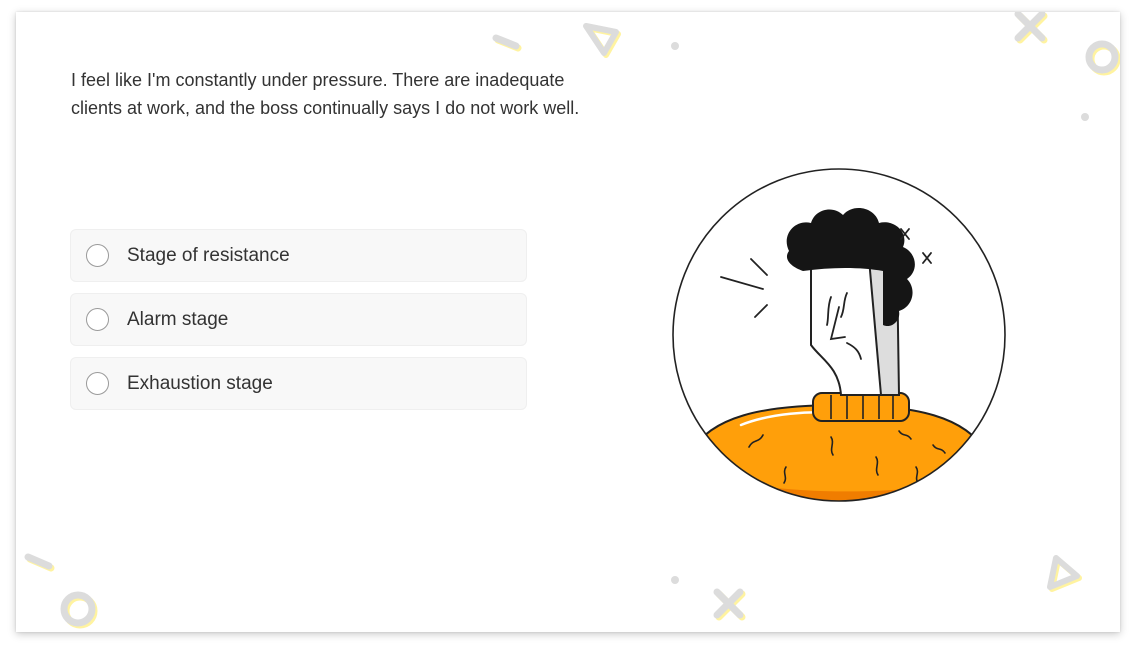 The width and height of the screenshot is (1136, 653). What do you see at coordinates (1085, 117) in the screenshot?
I see `dot-decoration-right` at bounding box center [1085, 117].